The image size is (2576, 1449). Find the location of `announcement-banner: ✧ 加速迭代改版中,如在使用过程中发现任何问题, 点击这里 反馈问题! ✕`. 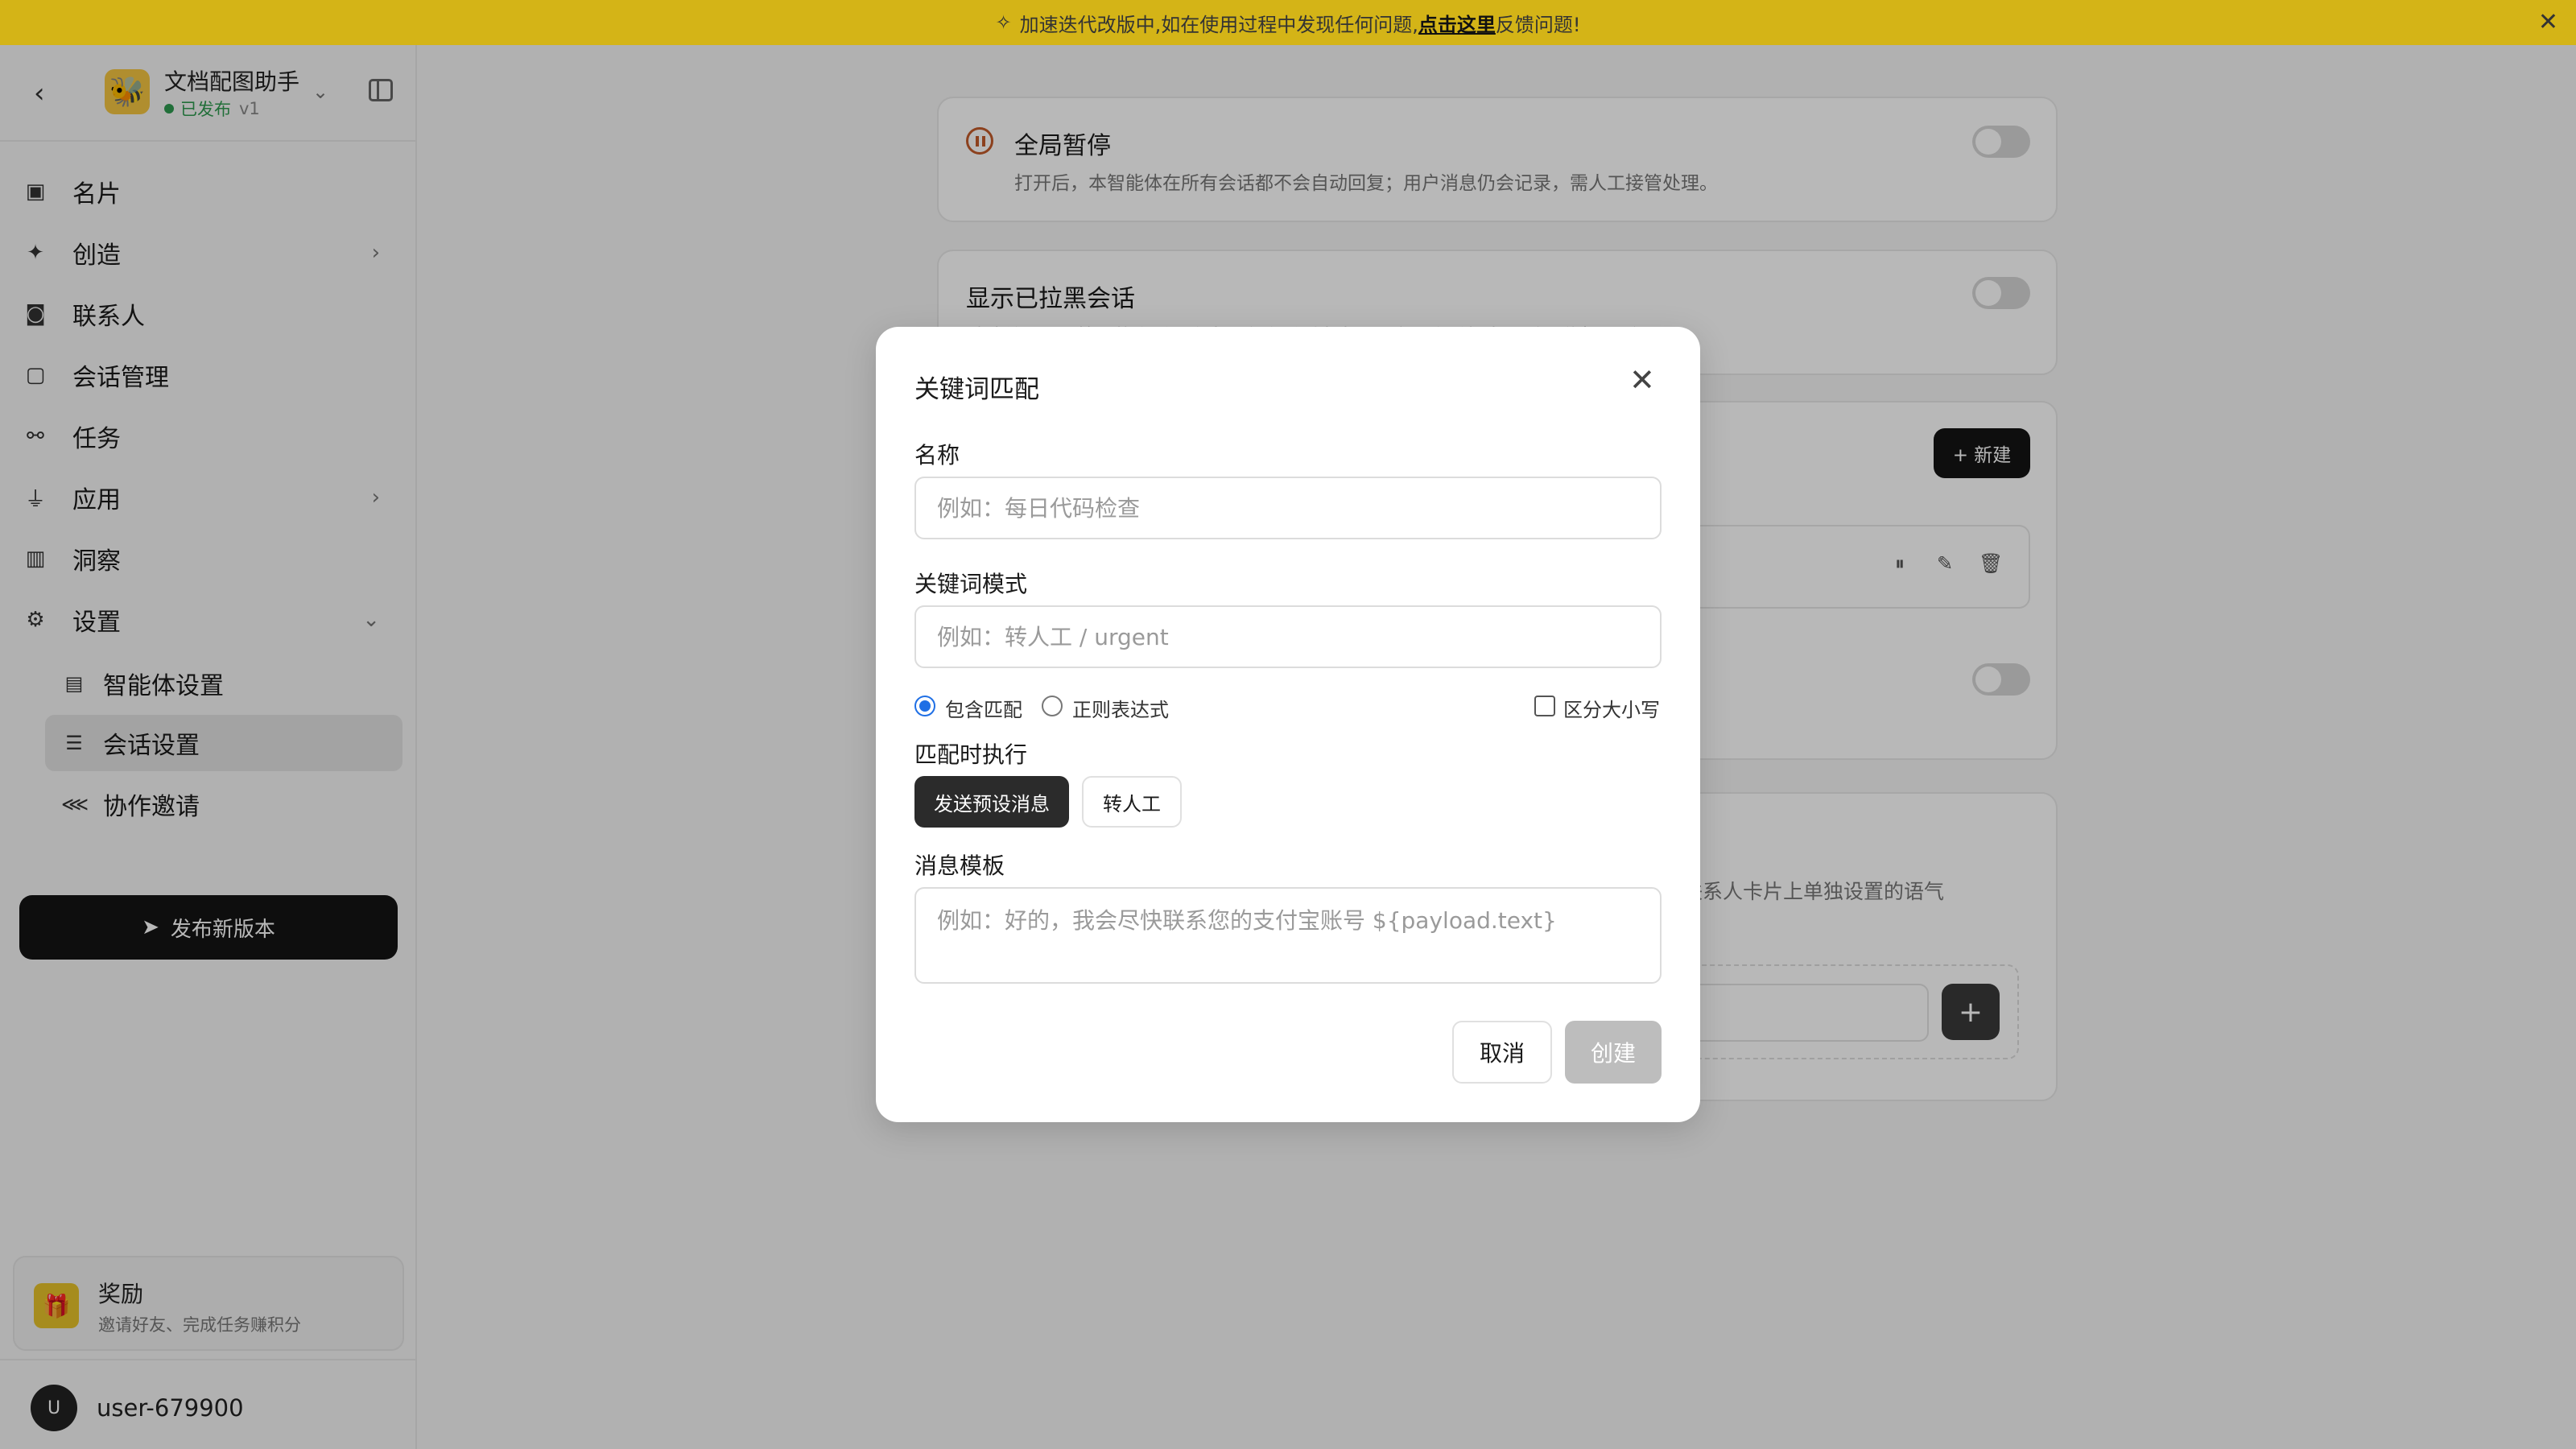

announcement-banner: ✧ 加速迭代改版中,如在使用过程中发现任何问题, 点击这里 反馈问题! ✕ is located at coordinates (1288, 22).